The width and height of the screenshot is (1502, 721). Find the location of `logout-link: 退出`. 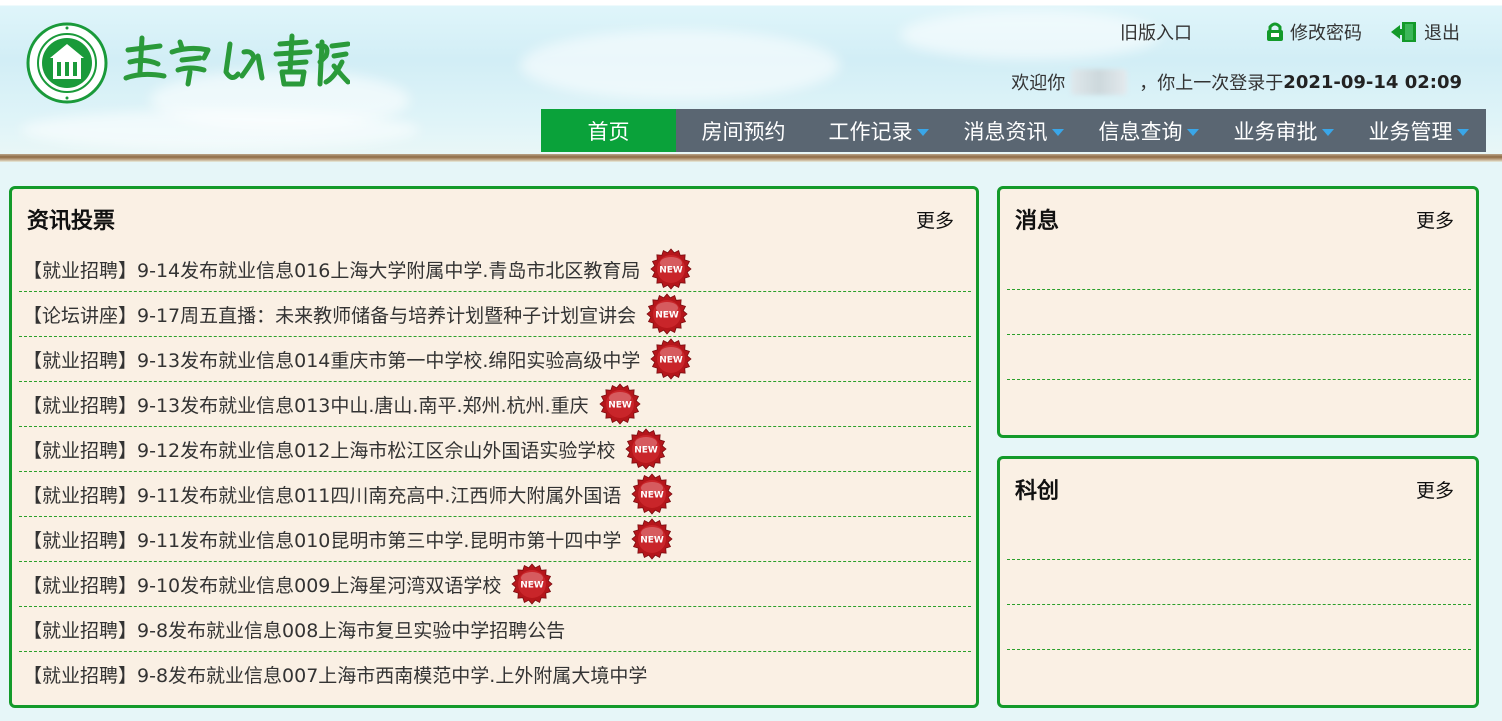

logout-link: 退出 is located at coordinates (1425, 32).